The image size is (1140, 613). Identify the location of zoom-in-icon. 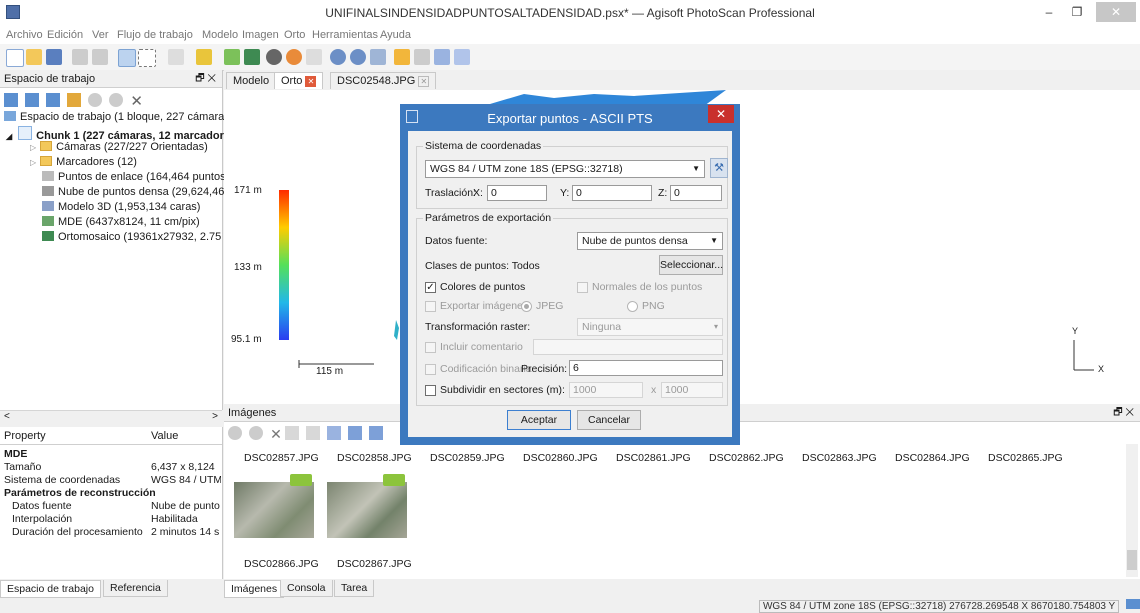
(338, 57).